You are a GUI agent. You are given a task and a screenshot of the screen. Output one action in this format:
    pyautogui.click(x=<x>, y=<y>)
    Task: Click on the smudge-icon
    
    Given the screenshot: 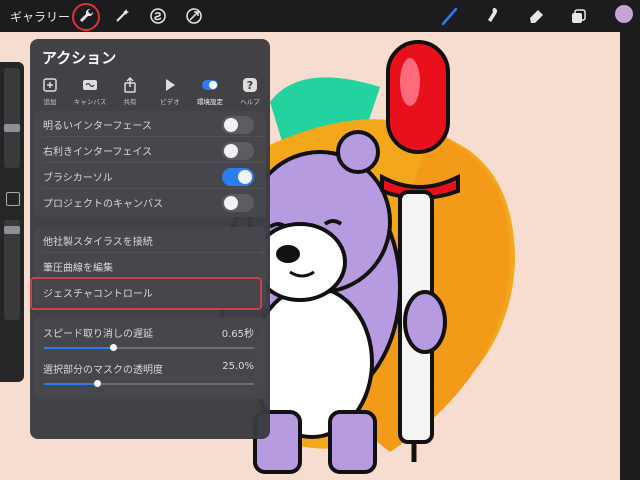 What is the action you would take?
    pyautogui.click(x=492, y=16)
    